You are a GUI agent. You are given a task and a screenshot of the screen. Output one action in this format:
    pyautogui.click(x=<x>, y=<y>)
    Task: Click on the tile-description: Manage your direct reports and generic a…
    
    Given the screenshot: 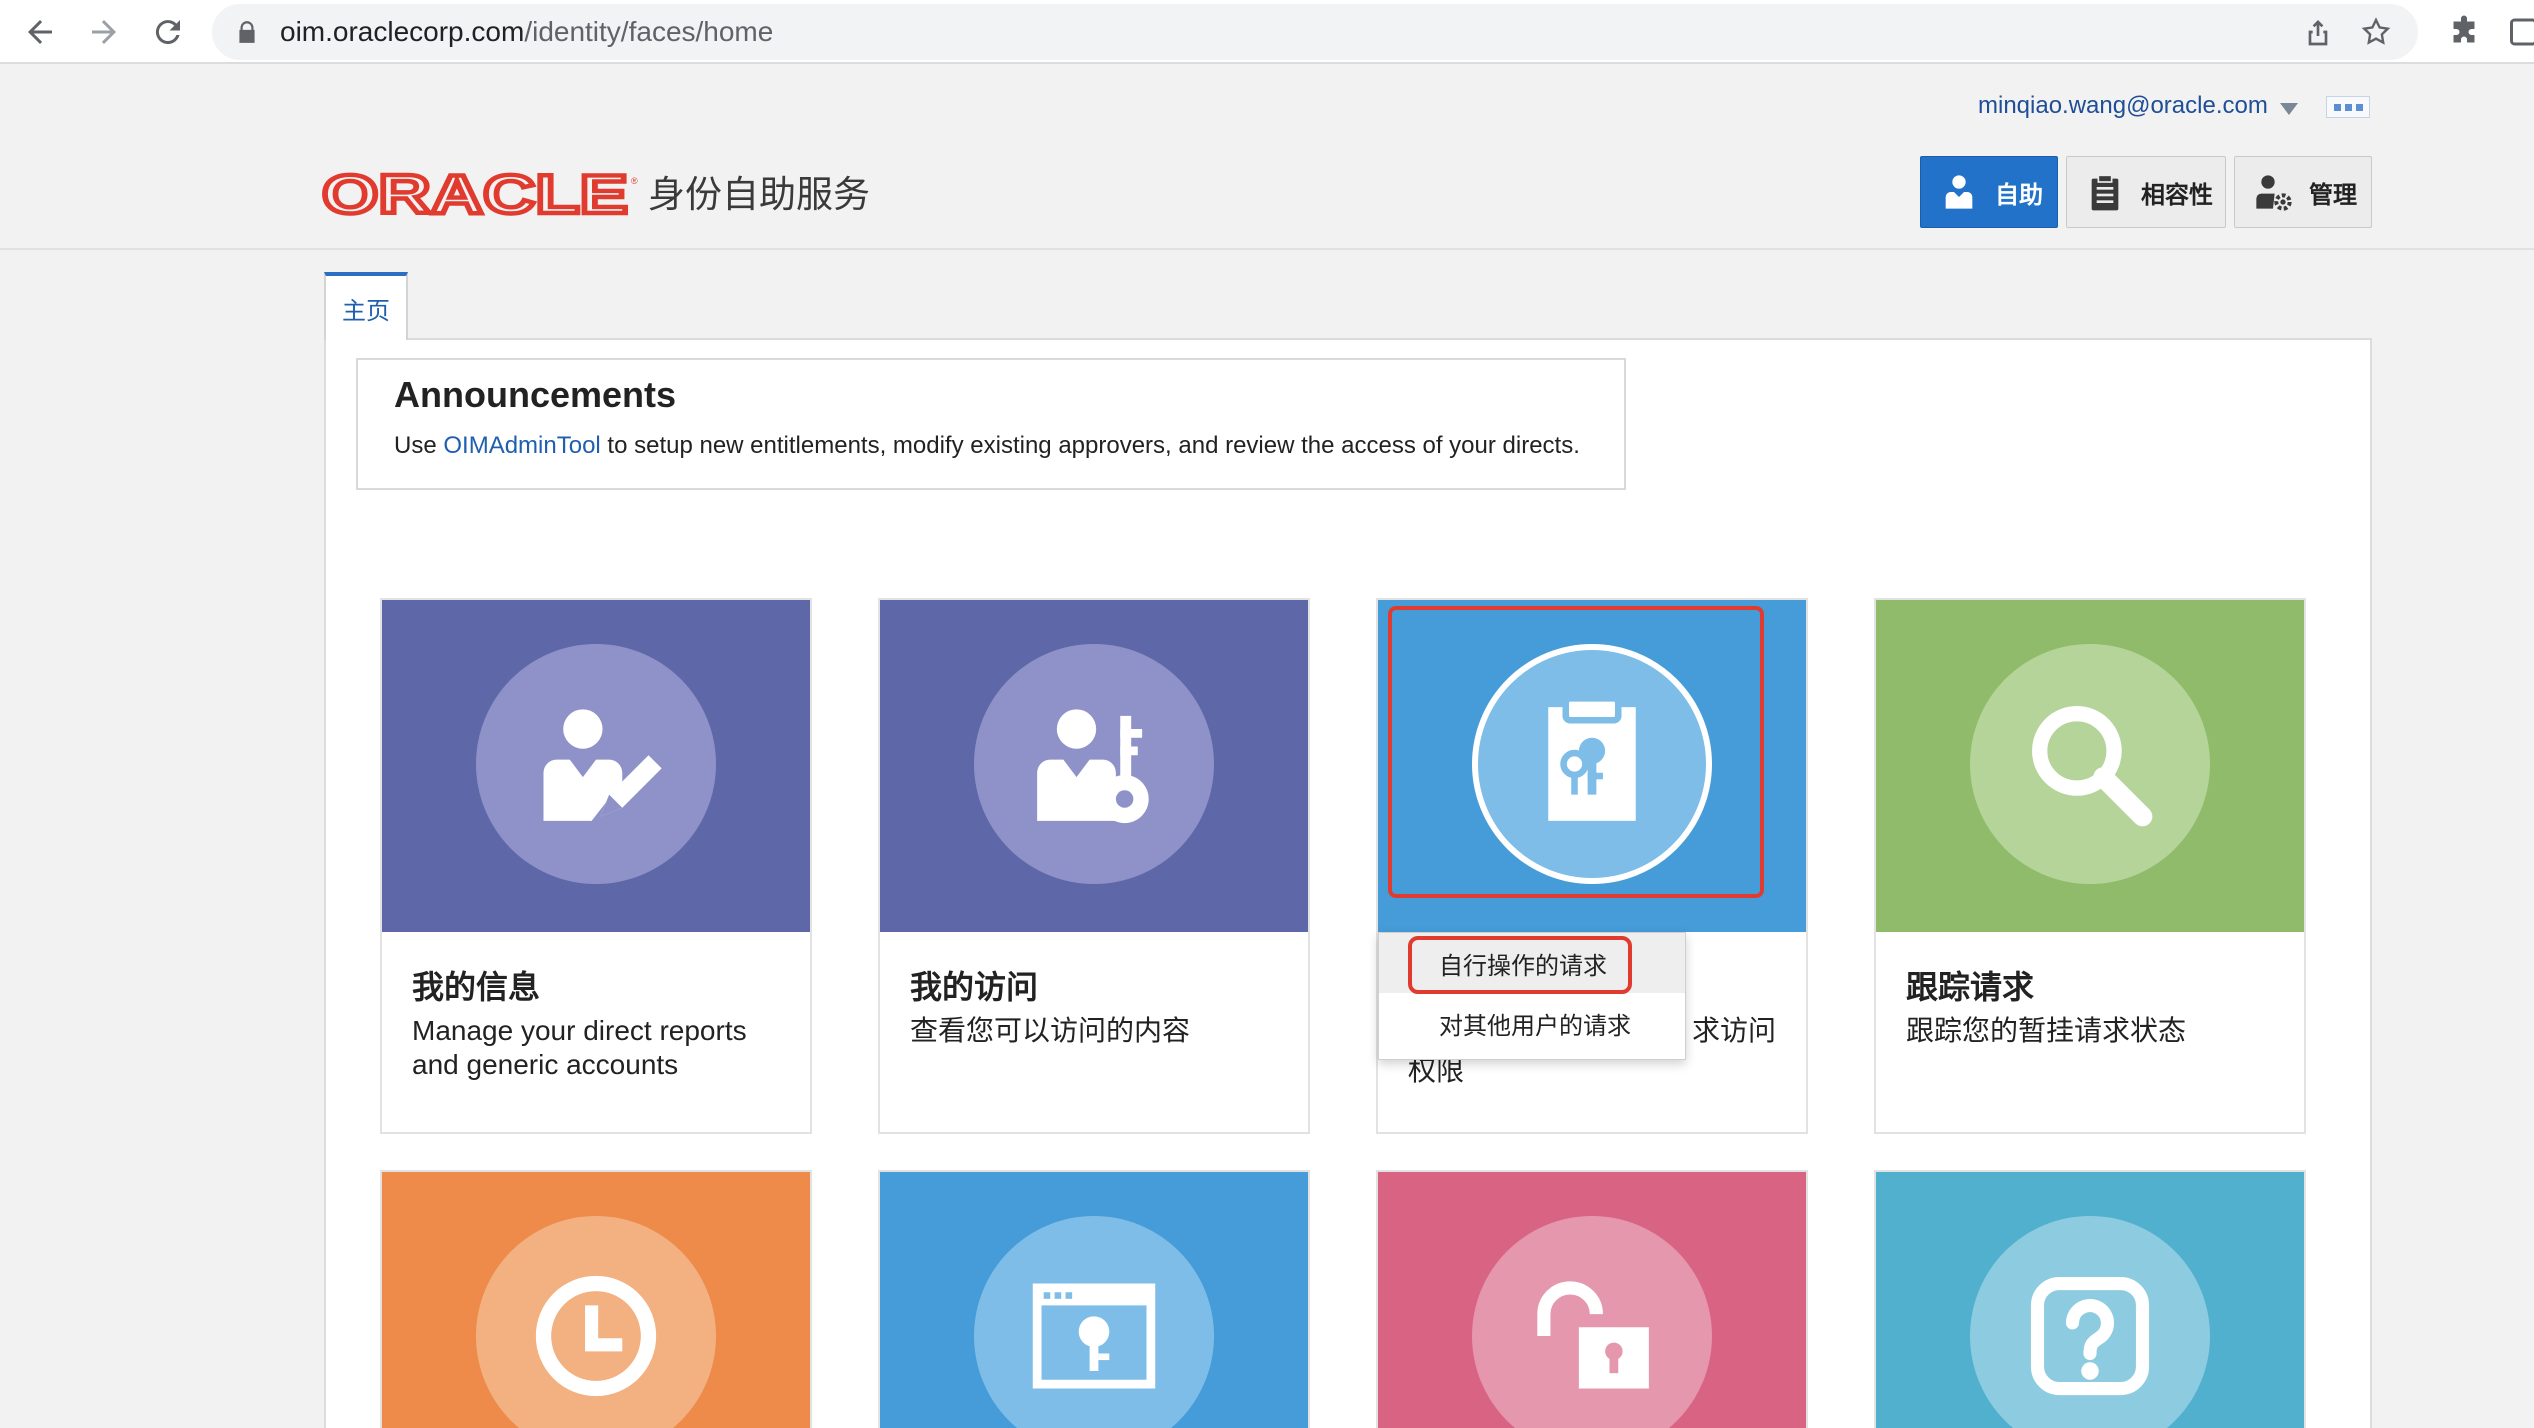 What is the action you would take?
    pyautogui.click(x=579, y=1047)
    